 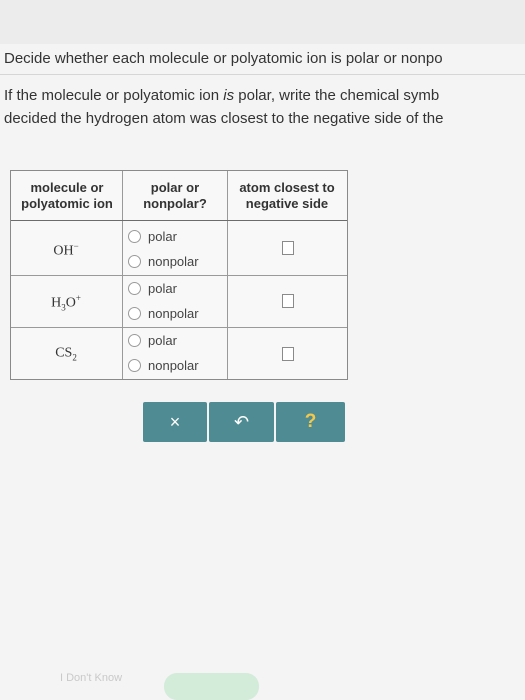 I want to click on undo-button: ↶, so click(x=241, y=422).